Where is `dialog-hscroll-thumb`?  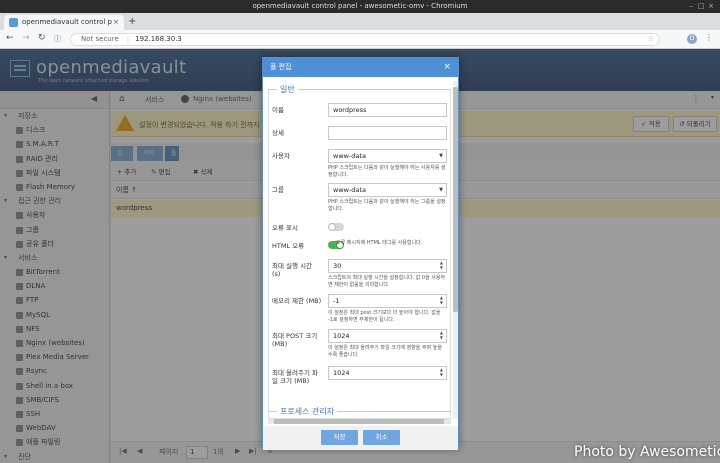 dialog-hscroll-thumb is located at coordinates (359, 421).